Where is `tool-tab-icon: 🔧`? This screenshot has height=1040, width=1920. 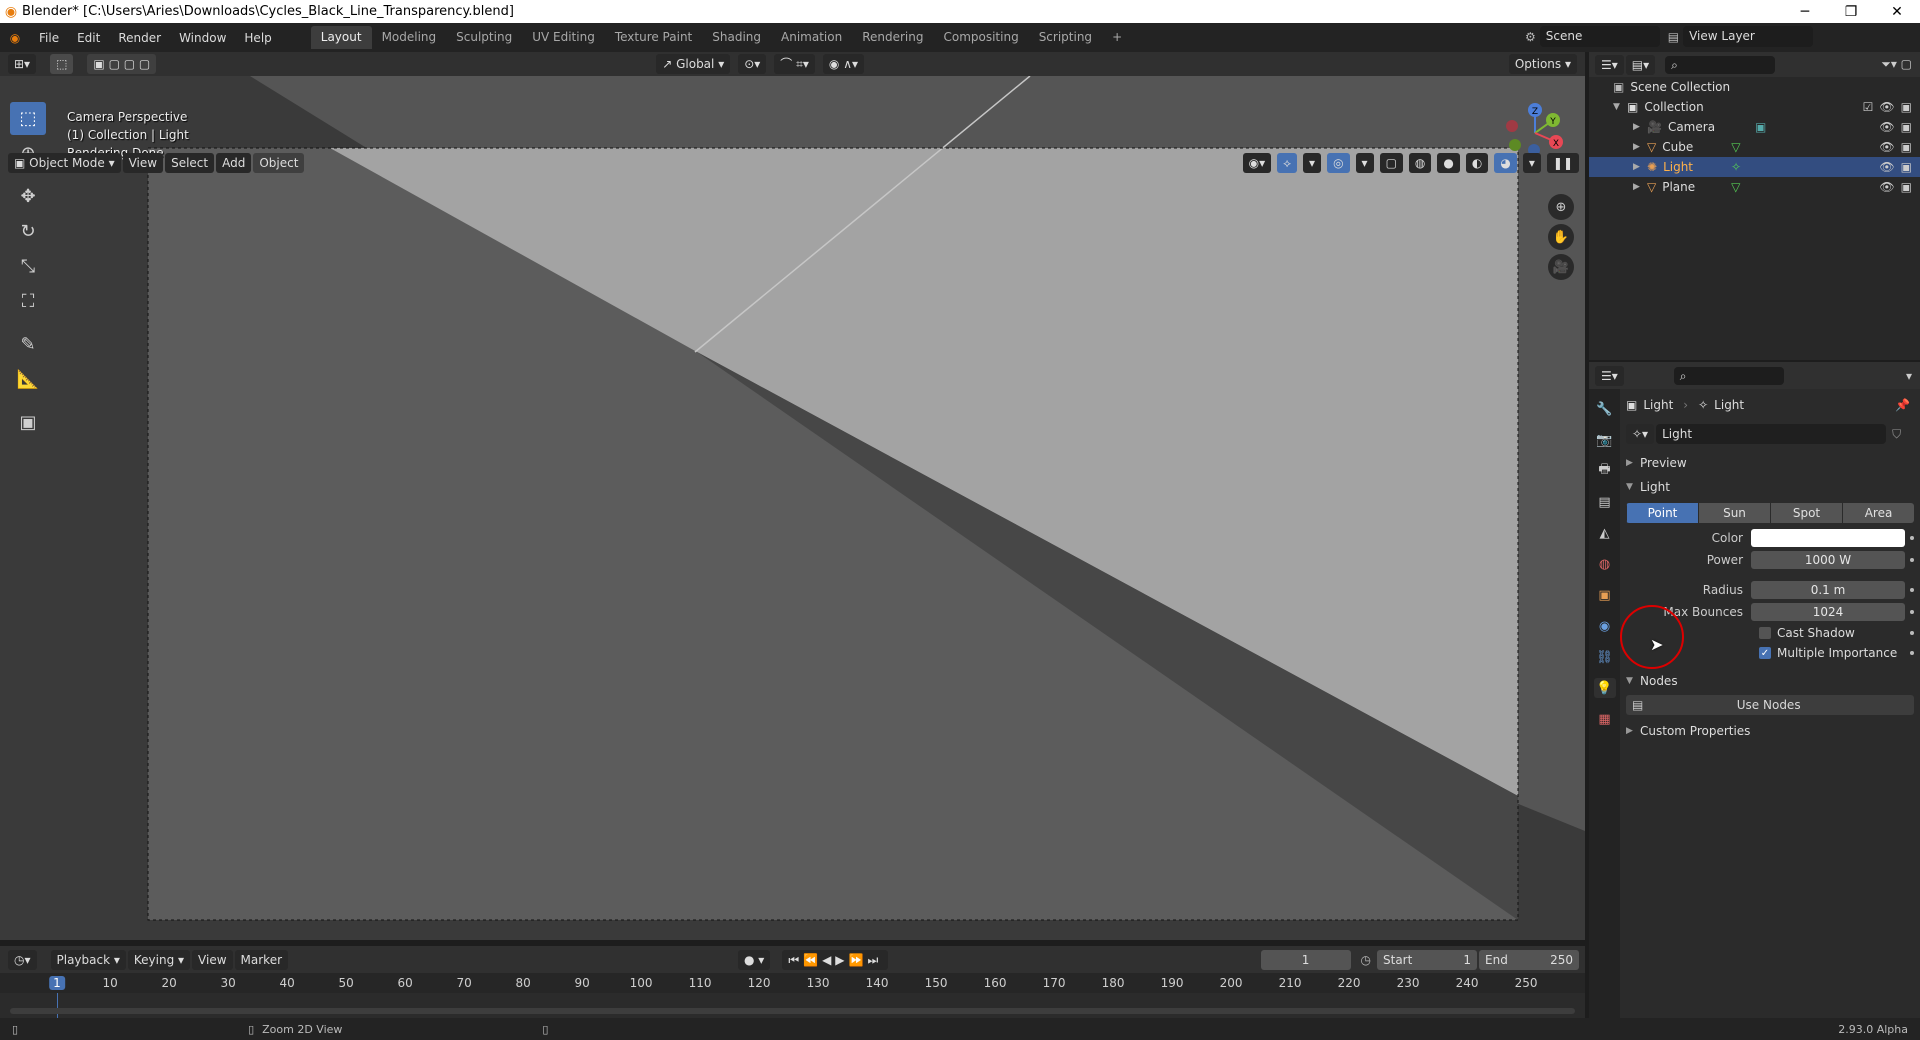 tool-tab-icon: 🔧 is located at coordinates (1605, 409).